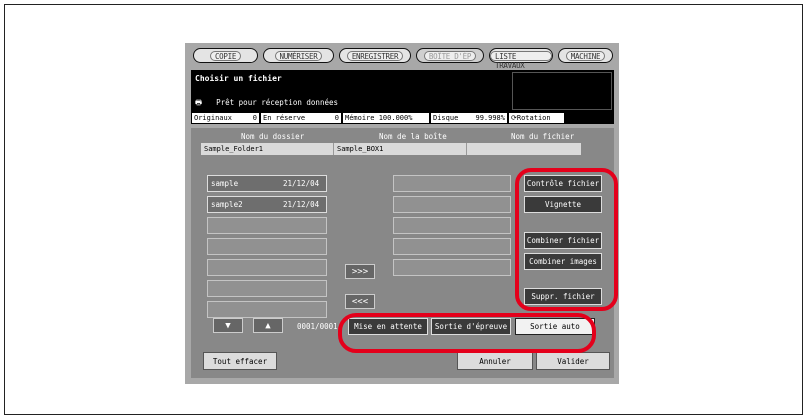 Image resolution: width=807 pixels, height=419 pixels. Describe the element at coordinates (360, 301) in the screenshot. I see `remove-from-selection-button: <<<` at that location.